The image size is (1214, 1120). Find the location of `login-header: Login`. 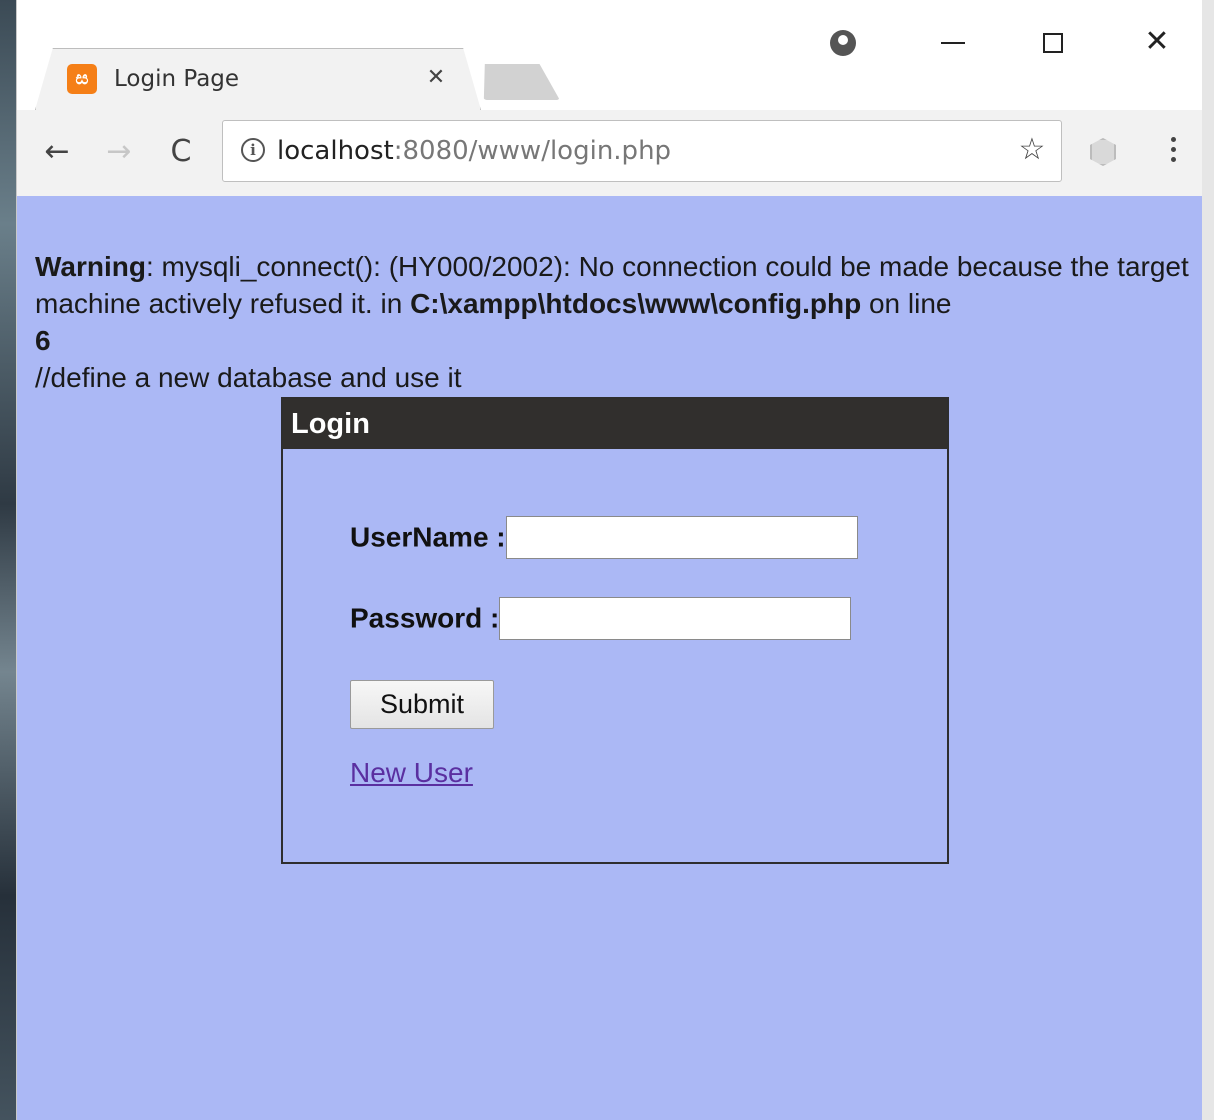

login-header: Login is located at coordinates (615, 424).